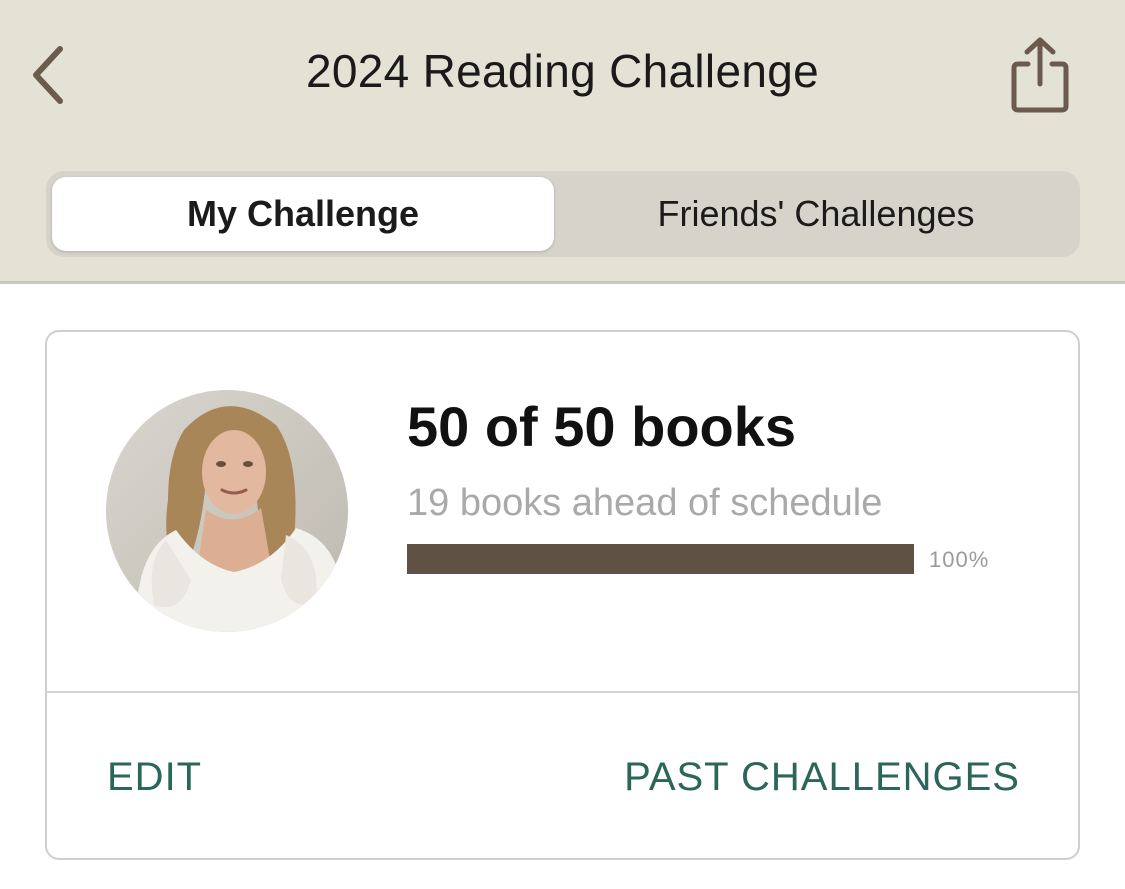  I want to click on page-title: 2024 Reading Challenge, so click(562, 71).